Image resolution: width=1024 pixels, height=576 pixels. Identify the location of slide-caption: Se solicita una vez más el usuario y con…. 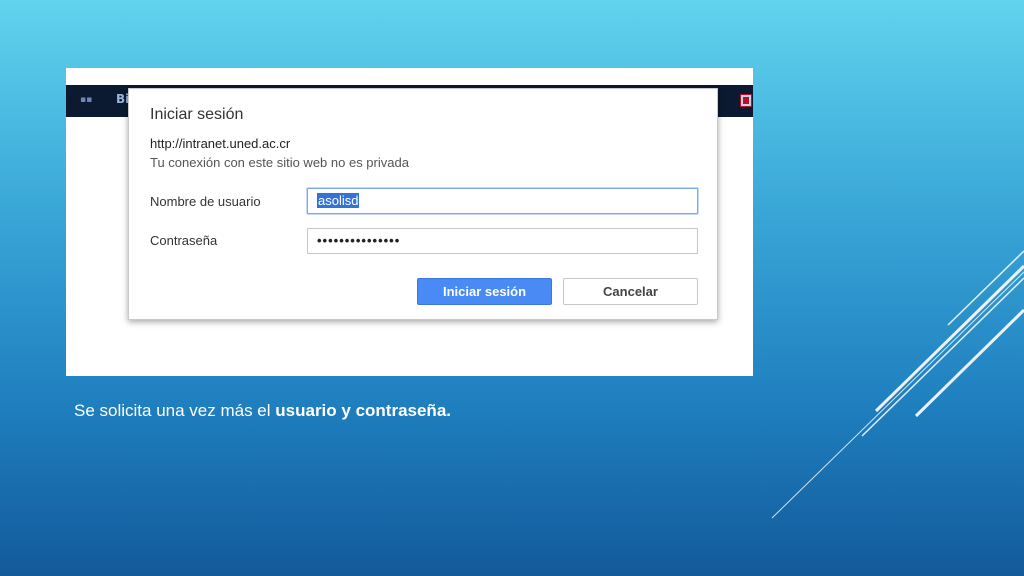
(262, 411).